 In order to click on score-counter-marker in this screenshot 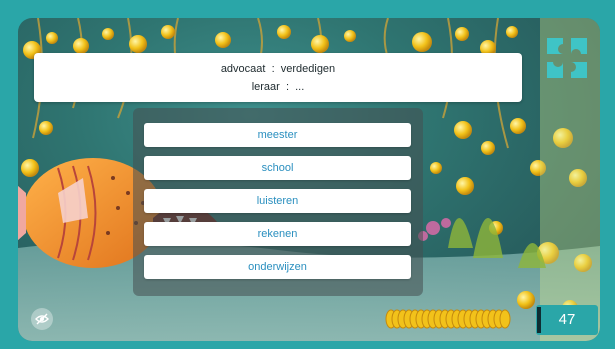, I will do `click(539, 320)`.